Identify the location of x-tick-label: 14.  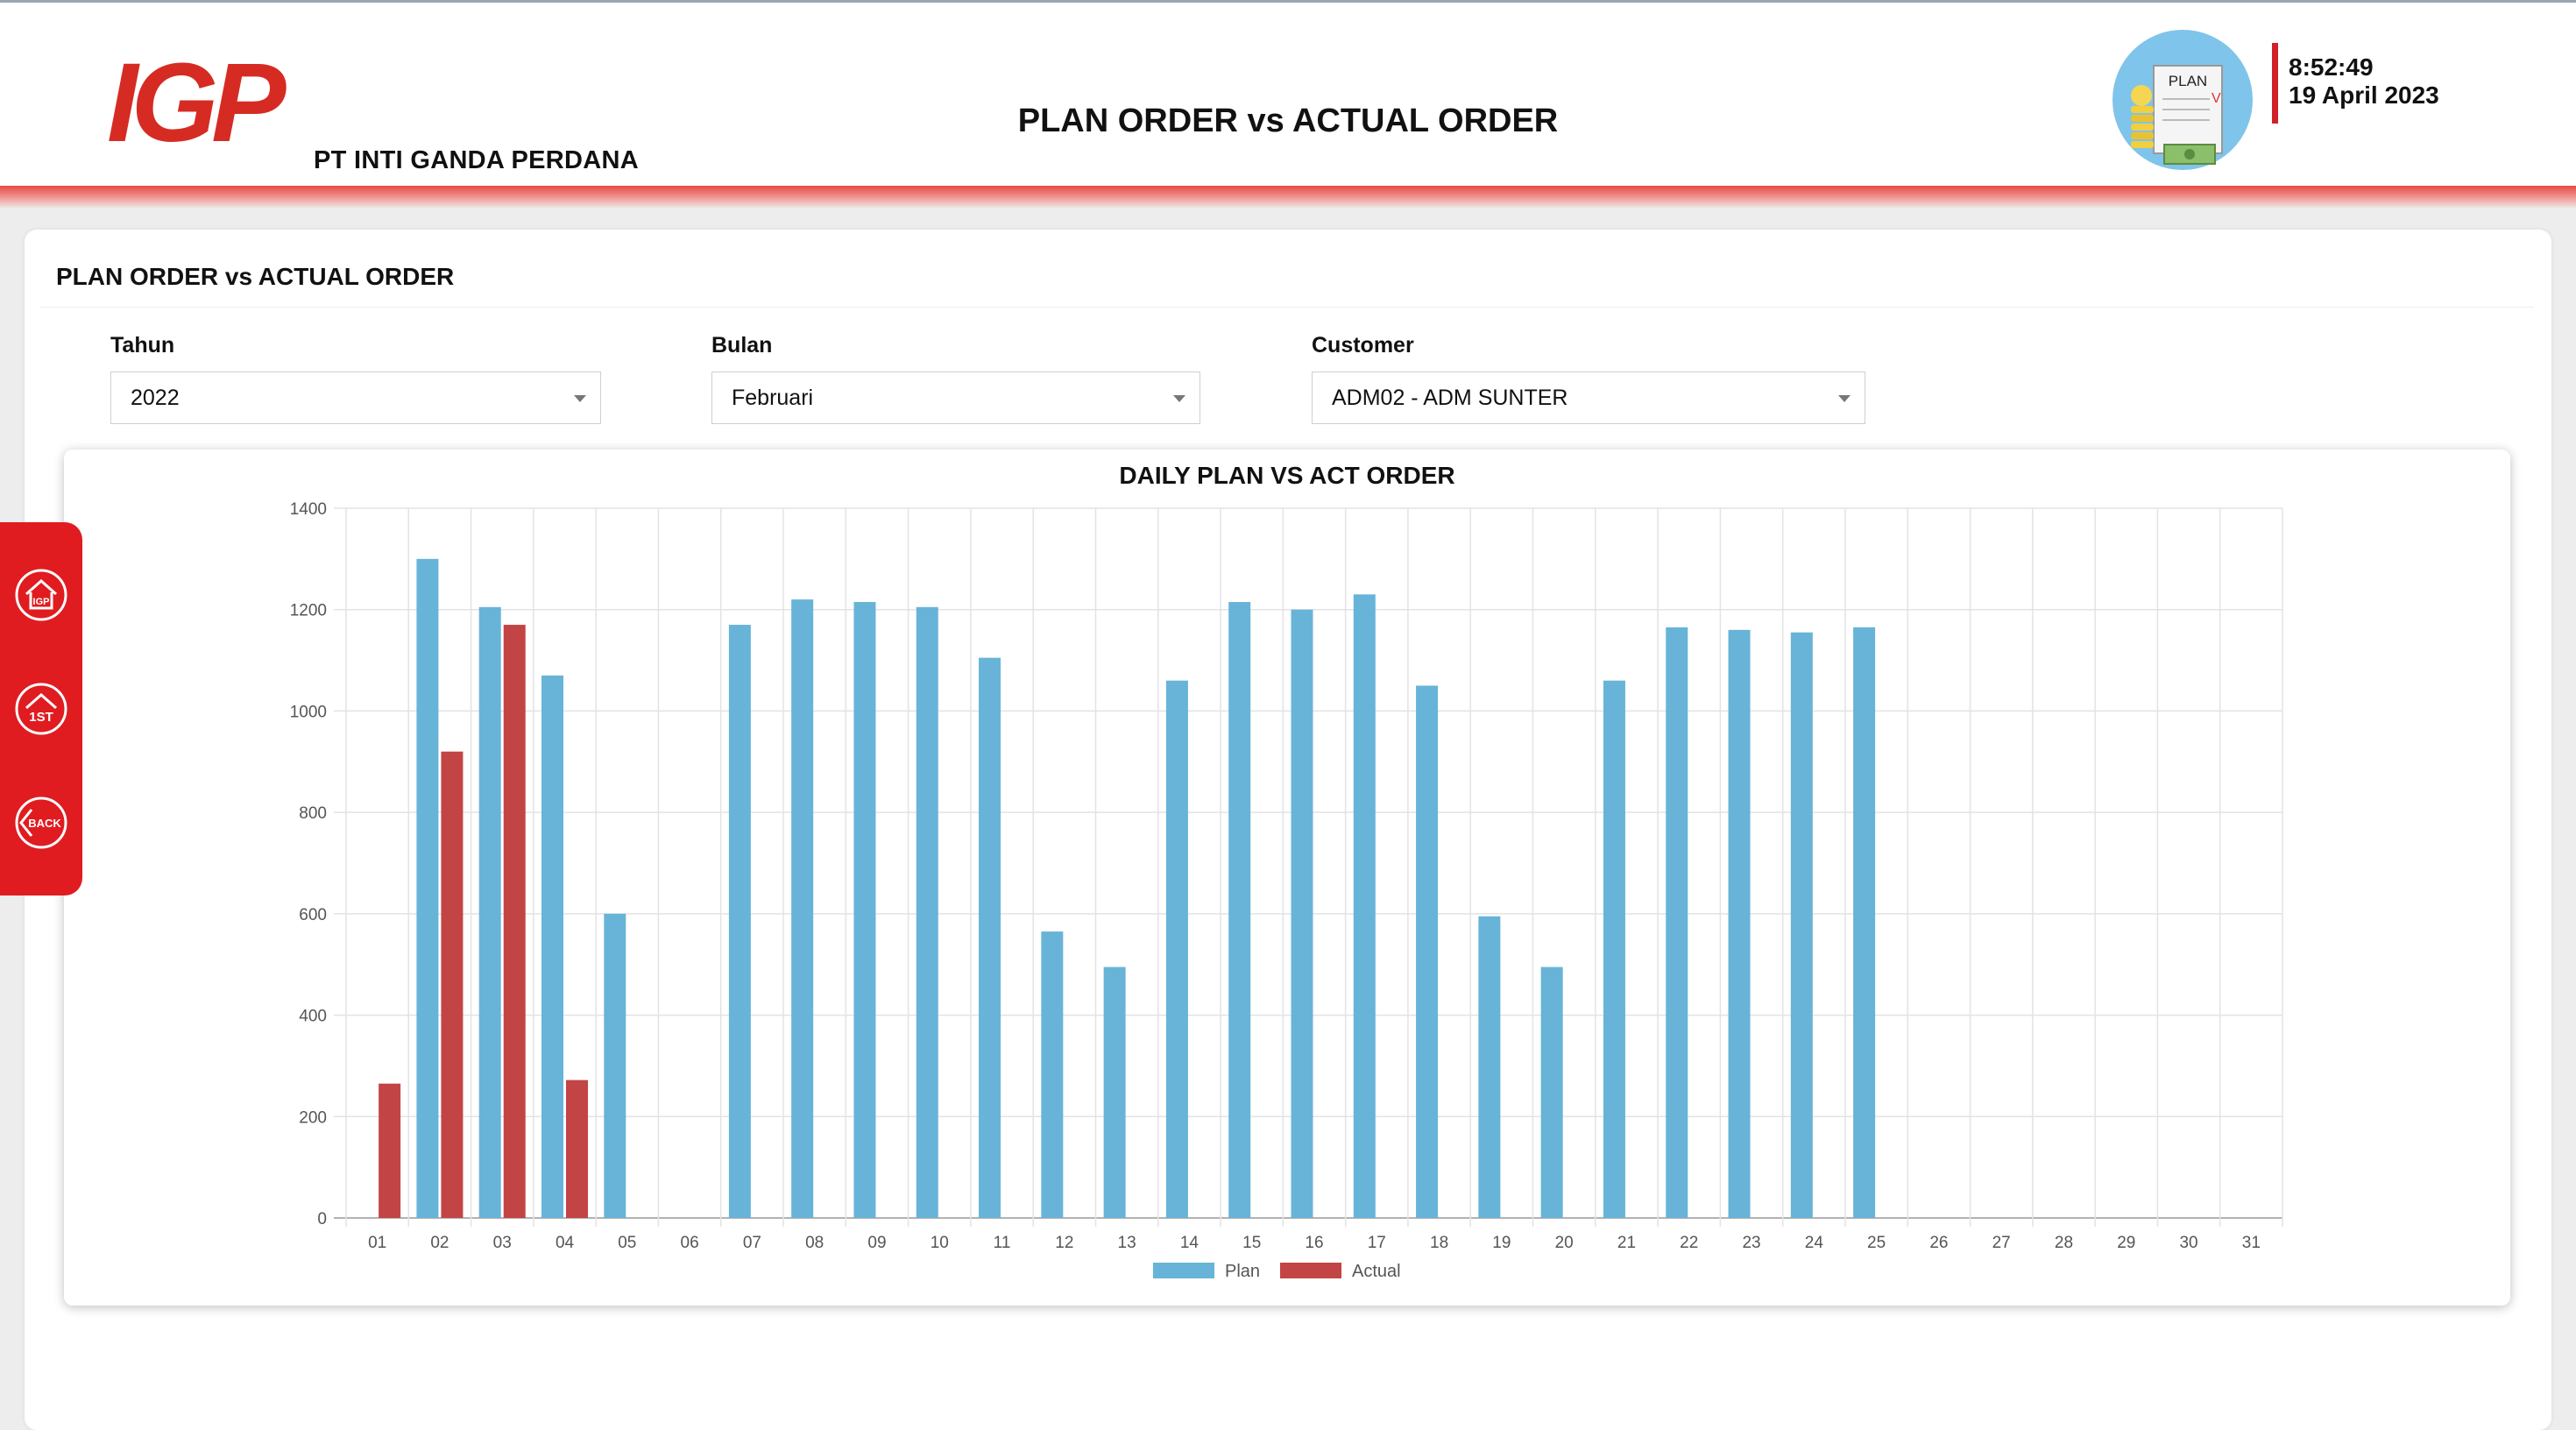
(1190, 1243).